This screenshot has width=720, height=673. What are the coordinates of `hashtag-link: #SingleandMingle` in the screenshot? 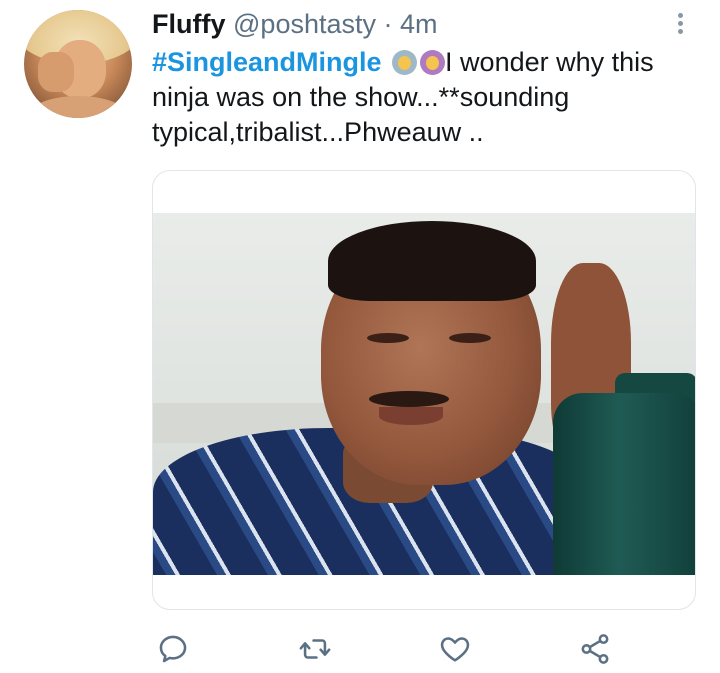 It's located at (267, 62).